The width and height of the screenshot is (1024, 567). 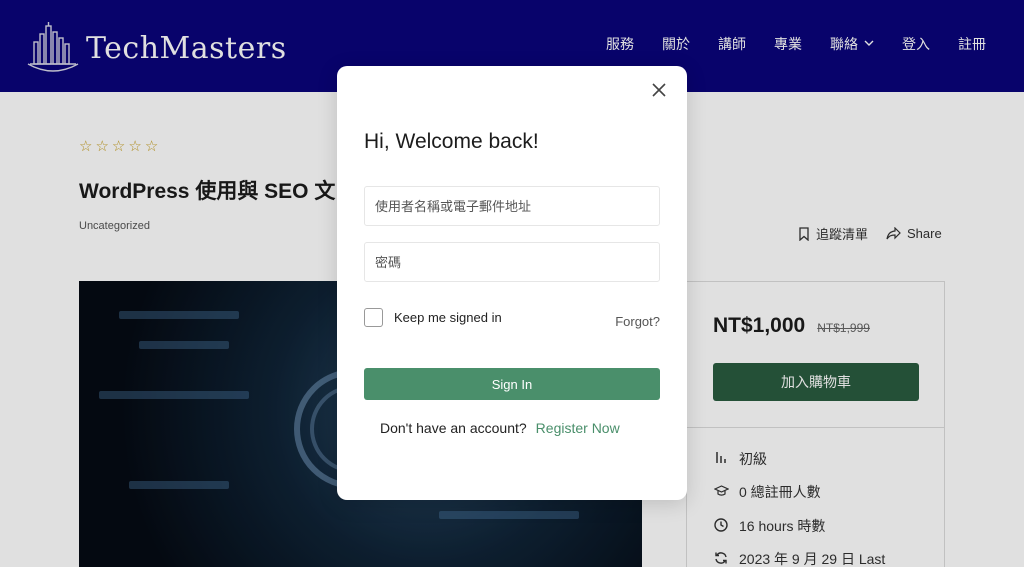 I want to click on remember-me-label: Keep me signed in, so click(x=448, y=317).